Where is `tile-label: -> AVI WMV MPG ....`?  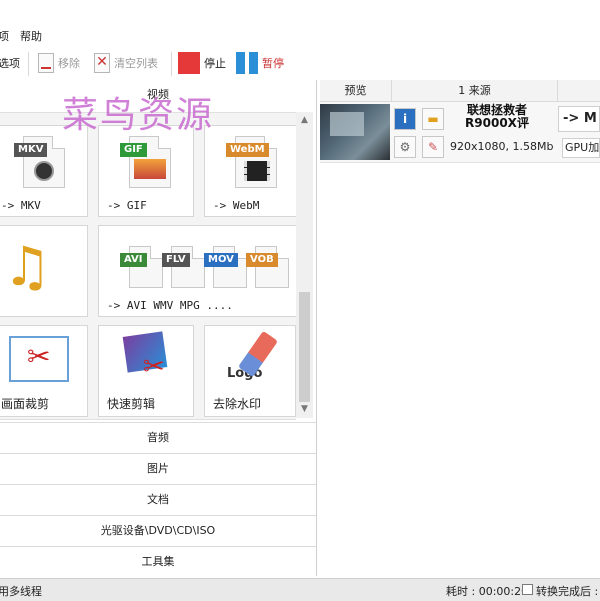
tile-label: -> AVI WMV MPG .... is located at coordinates (170, 305).